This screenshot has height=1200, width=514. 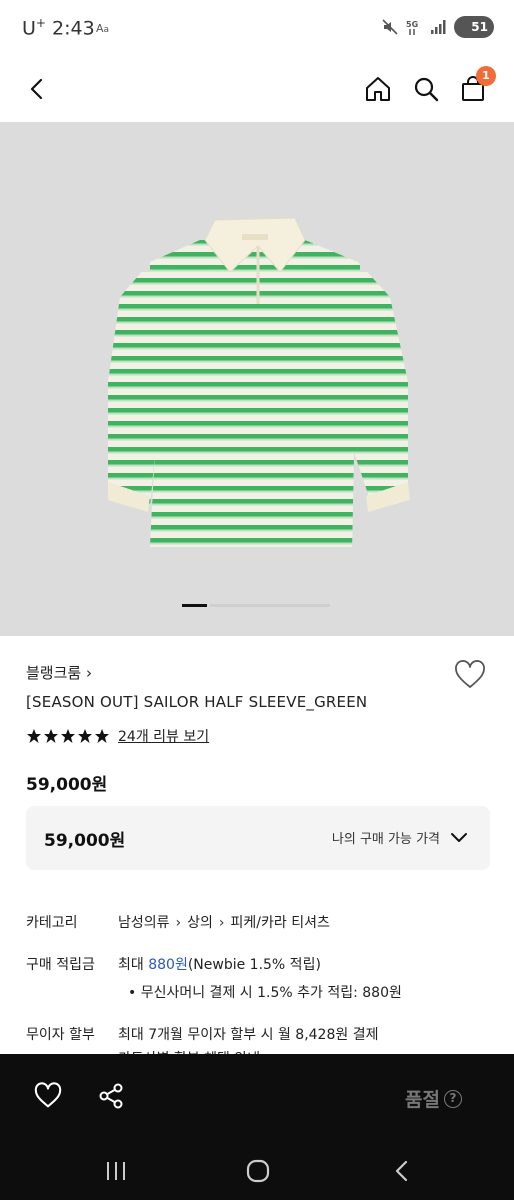 I want to click on my-price-label: 나의 구매 가능 가격, so click(x=385, y=839).